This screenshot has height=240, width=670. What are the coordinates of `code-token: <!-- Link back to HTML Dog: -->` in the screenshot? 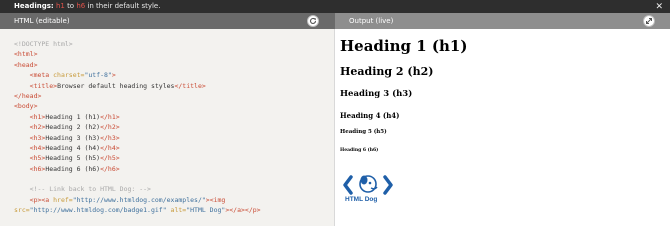 It's located at (90, 189).